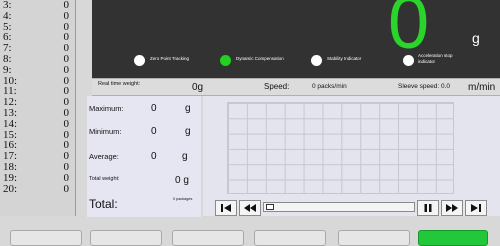 The height and width of the screenshot is (246, 500). Describe the element at coordinates (188, 131) in the screenshot. I see `minimum-unit: g` at that location.